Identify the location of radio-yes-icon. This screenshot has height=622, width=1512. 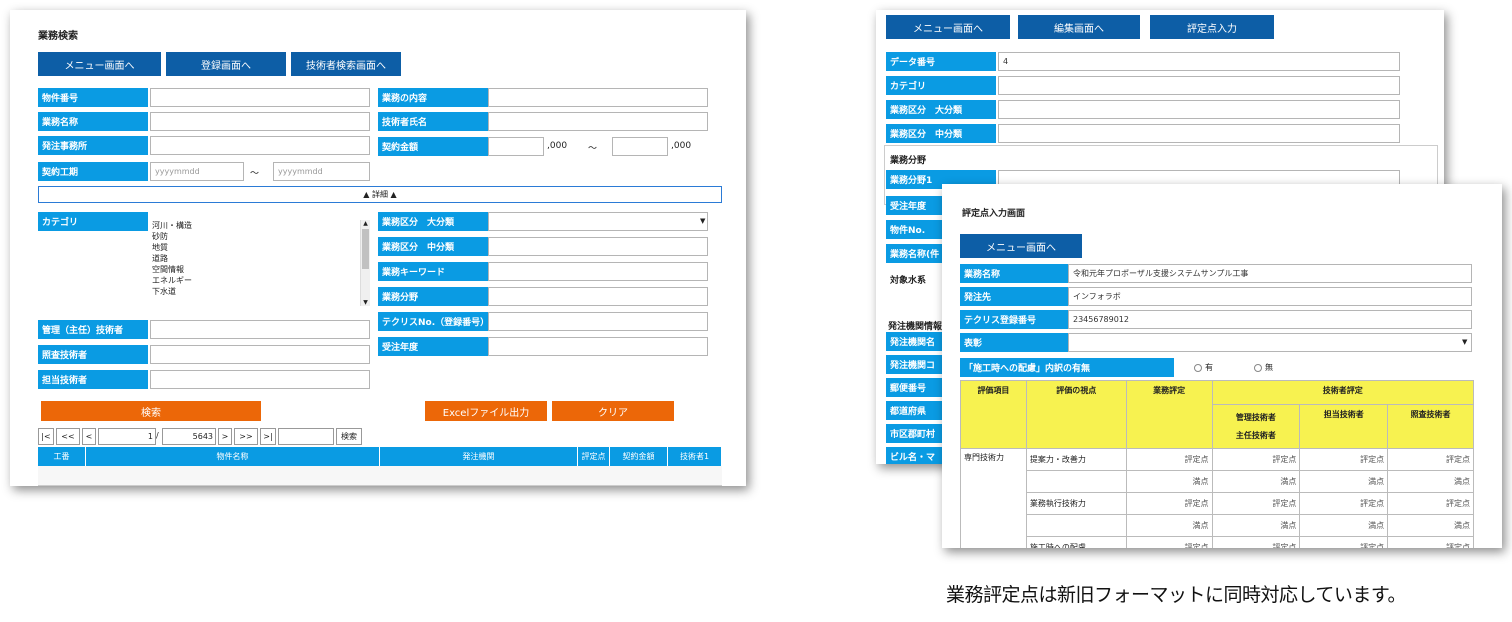
(1198, 367).